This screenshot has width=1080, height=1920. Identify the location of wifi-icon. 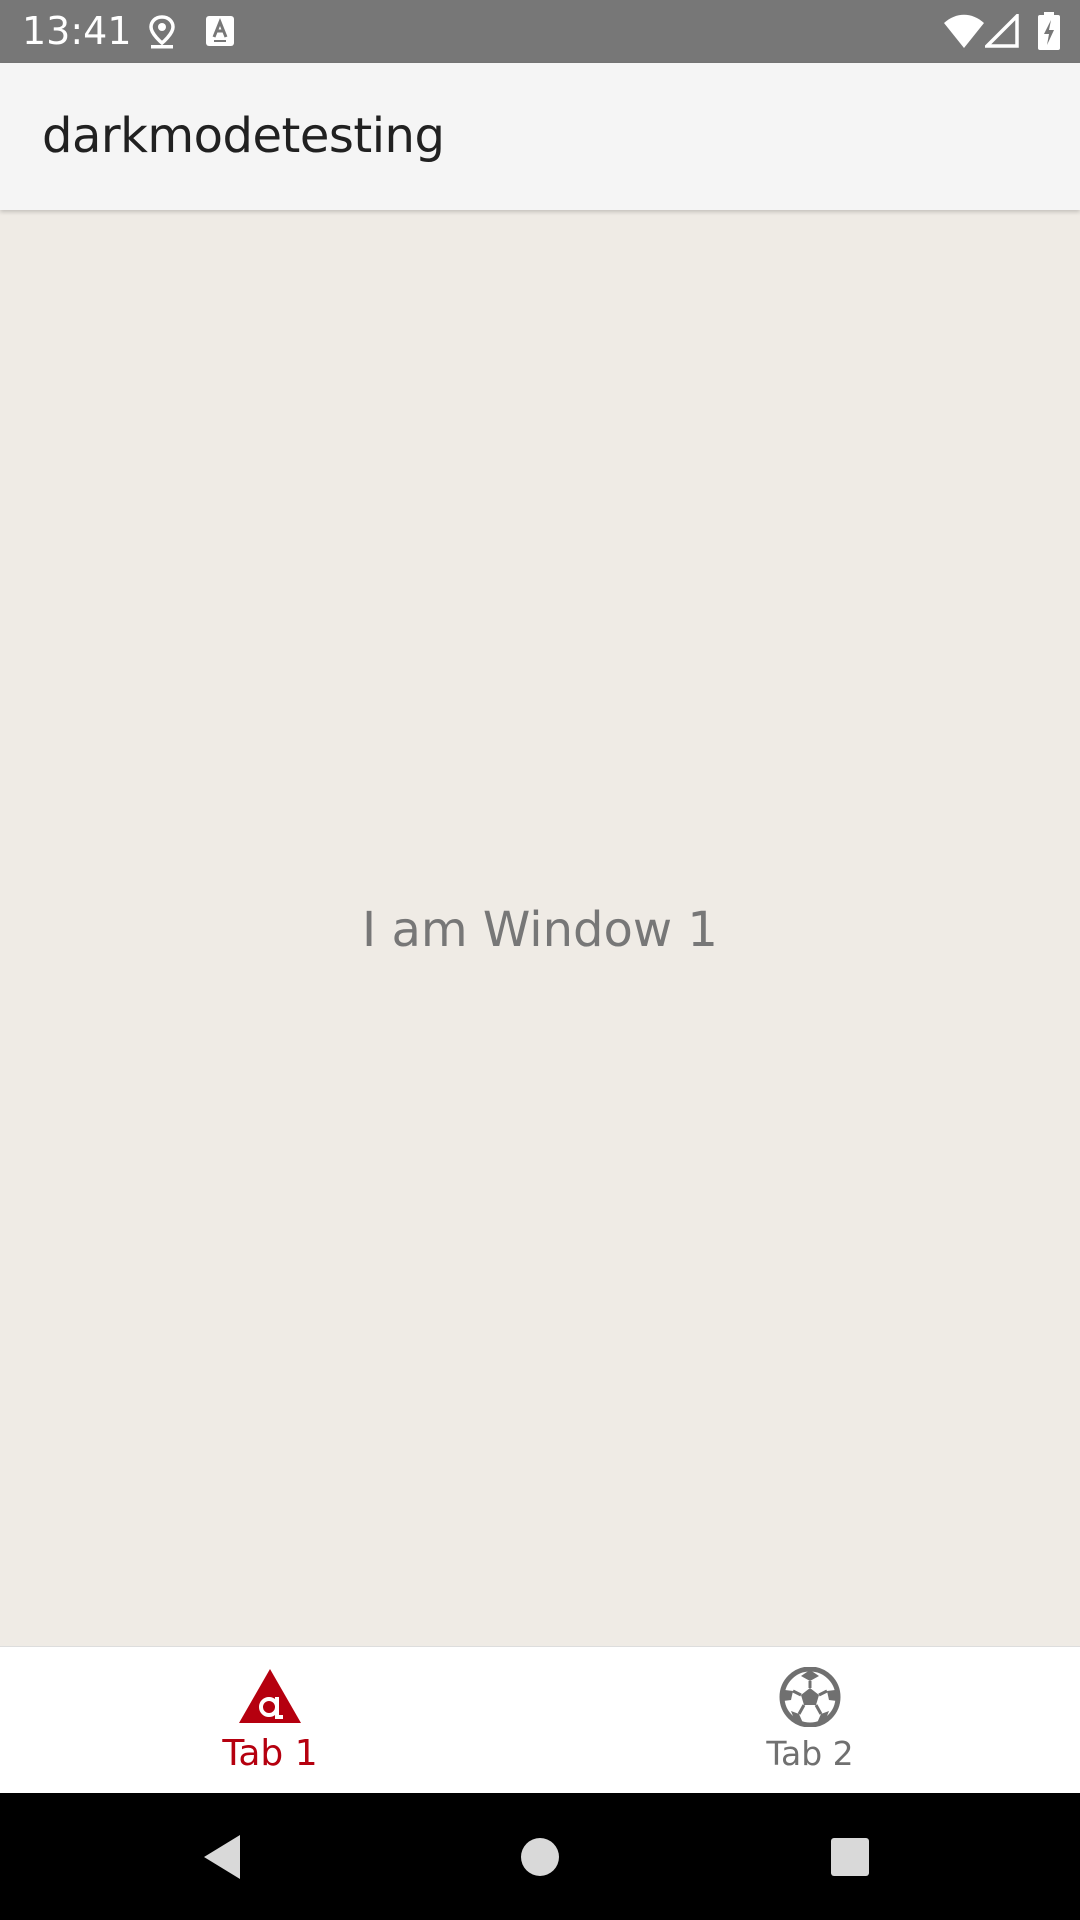
(964, 31).